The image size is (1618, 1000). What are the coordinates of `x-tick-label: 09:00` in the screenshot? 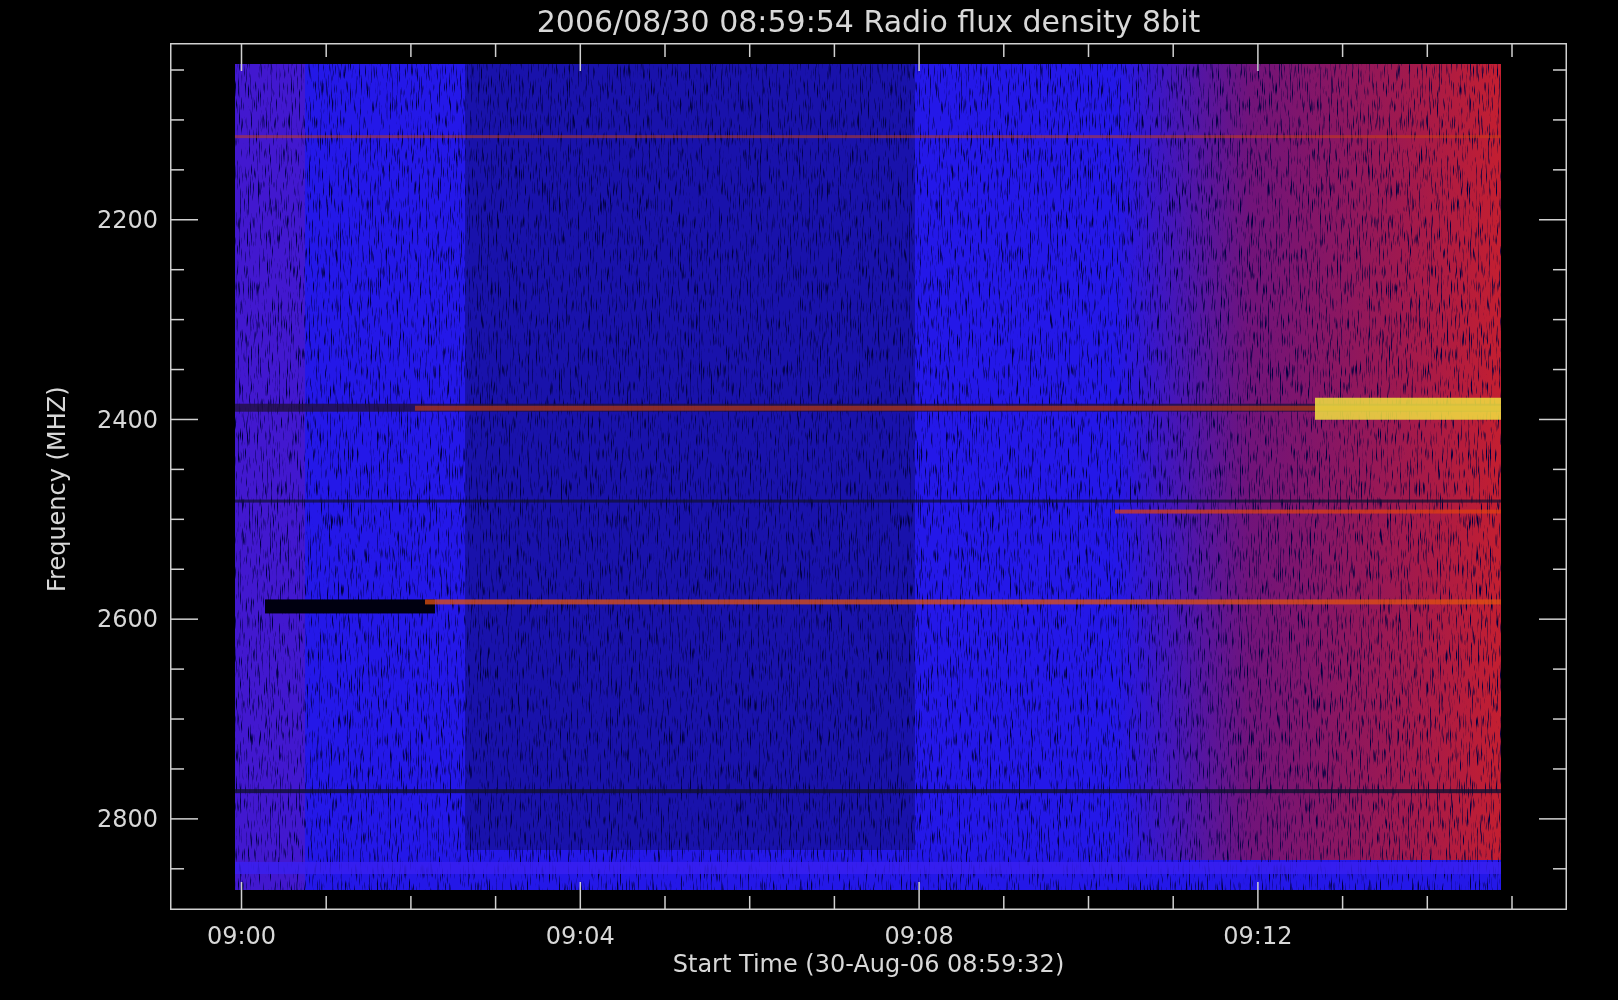 It's located at (241, 936).